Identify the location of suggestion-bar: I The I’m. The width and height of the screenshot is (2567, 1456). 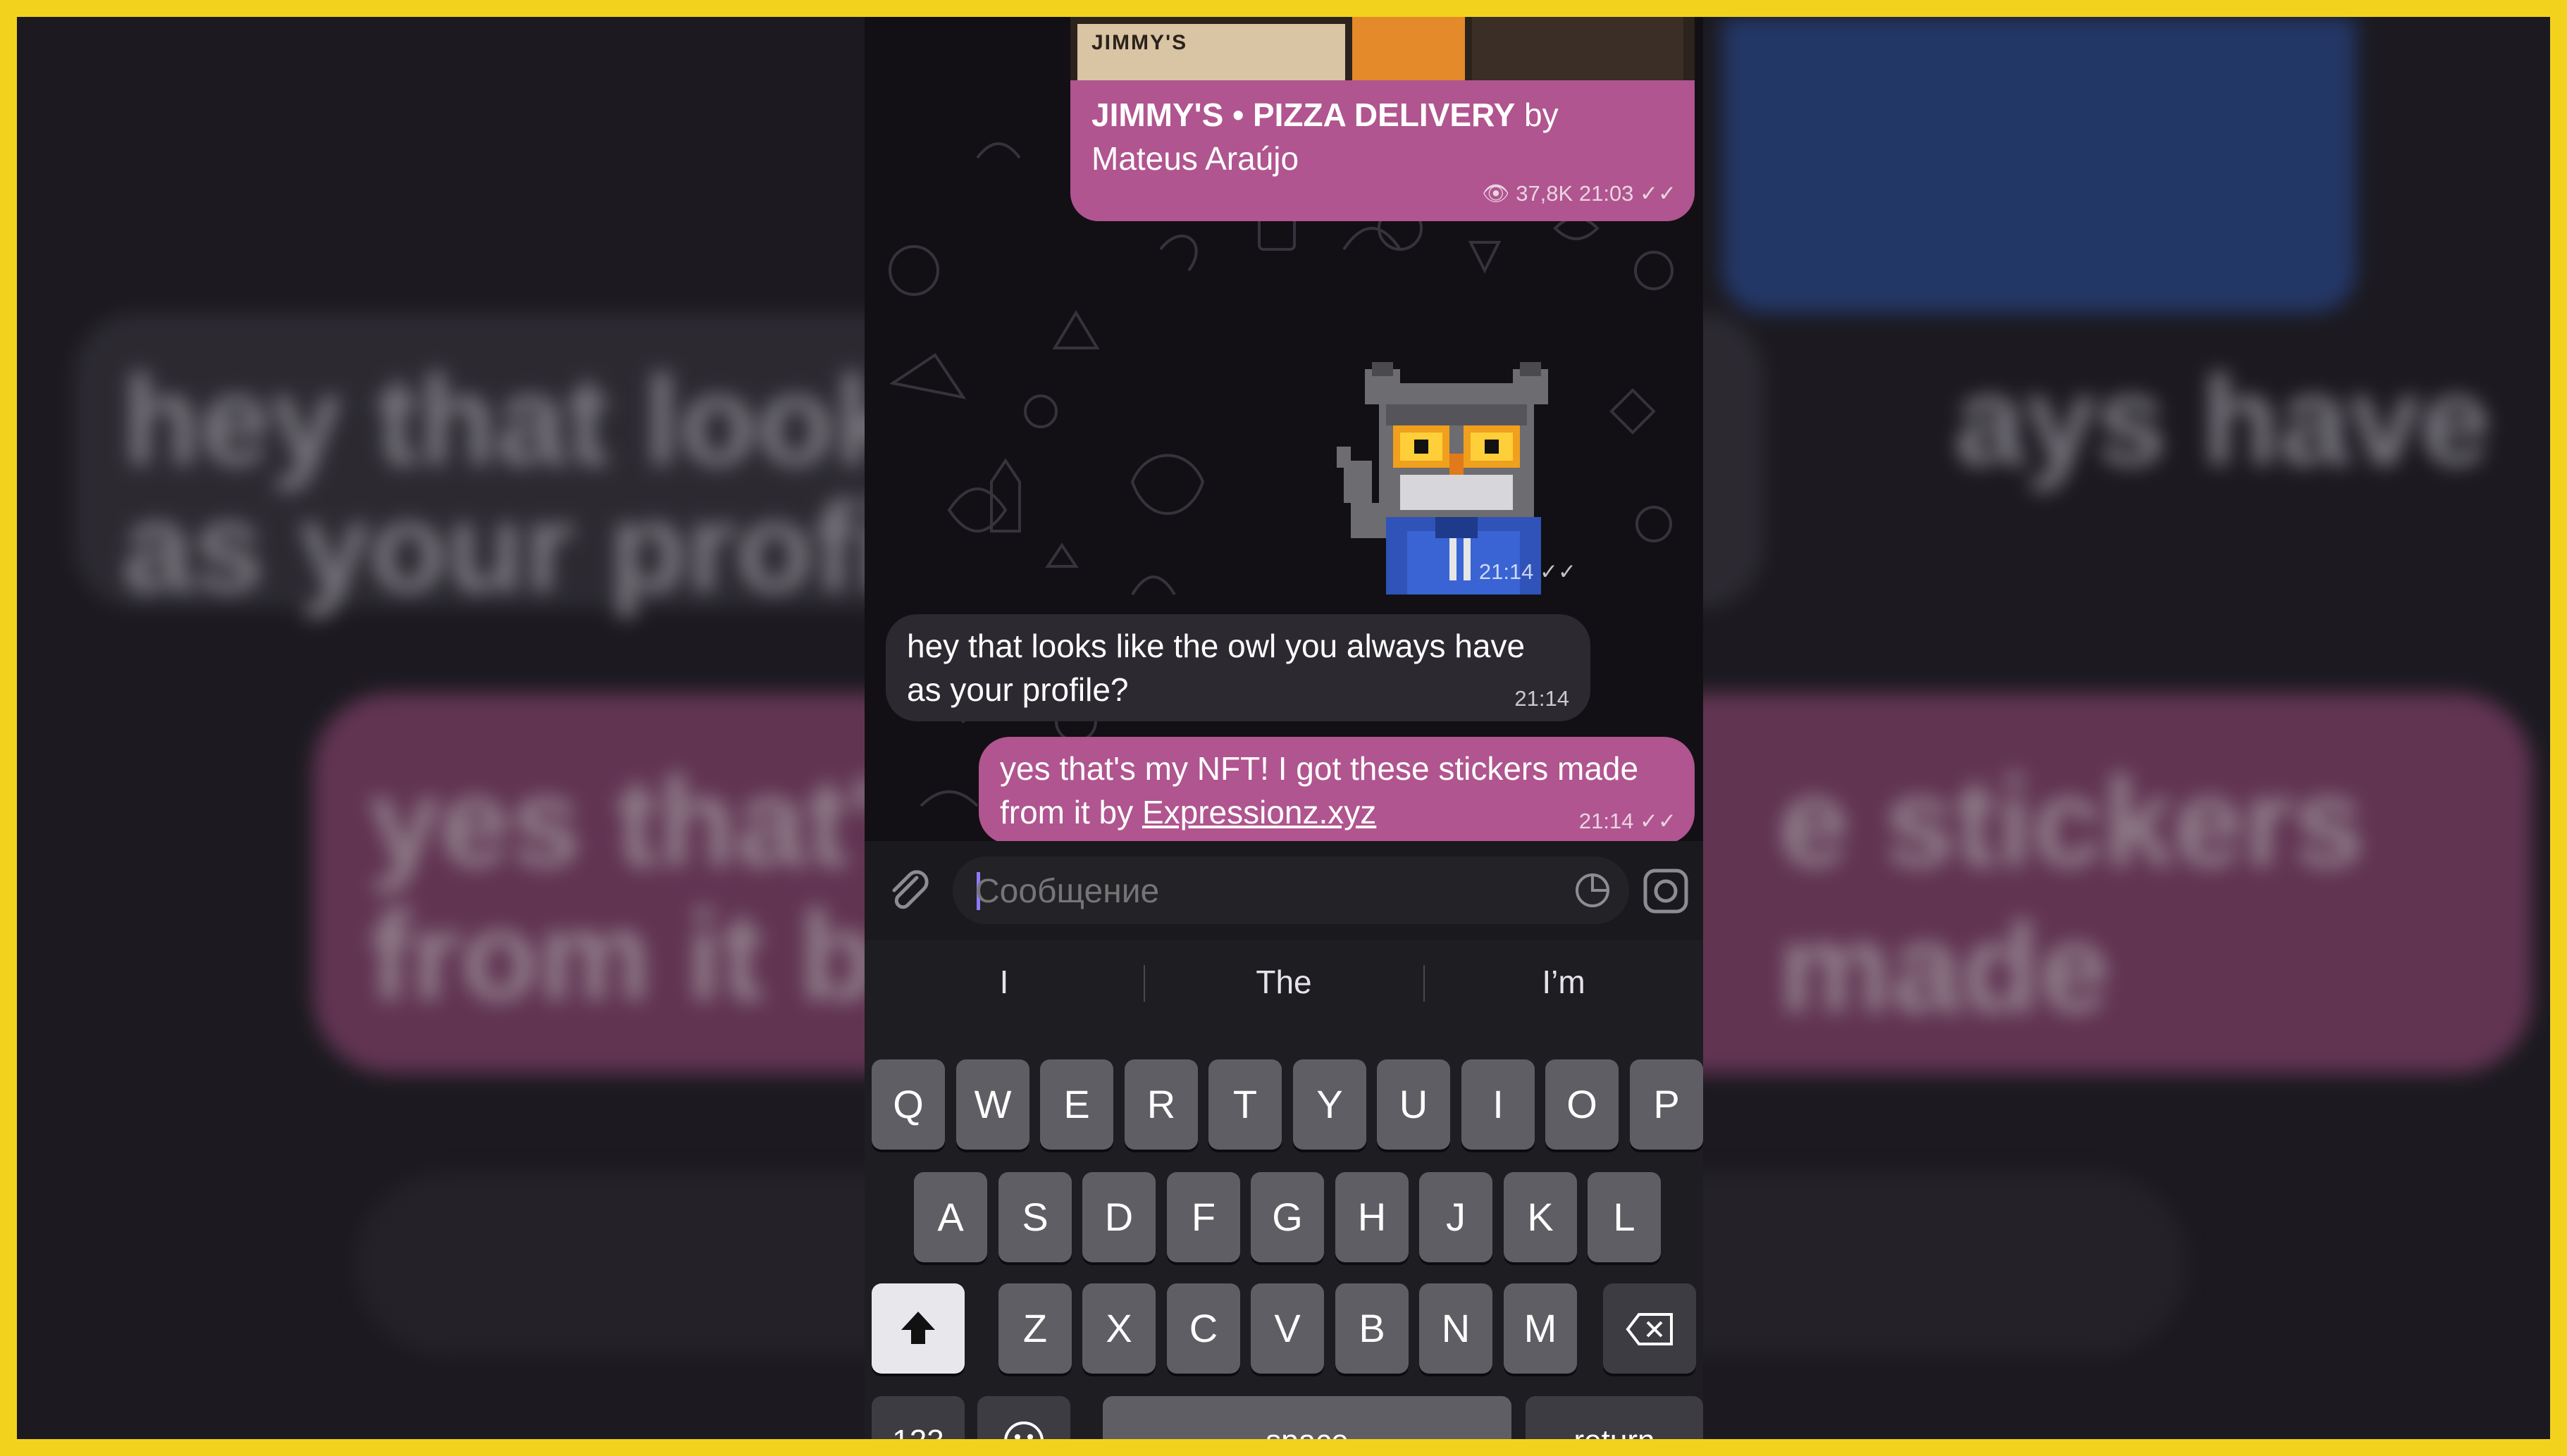
(1284, 982).